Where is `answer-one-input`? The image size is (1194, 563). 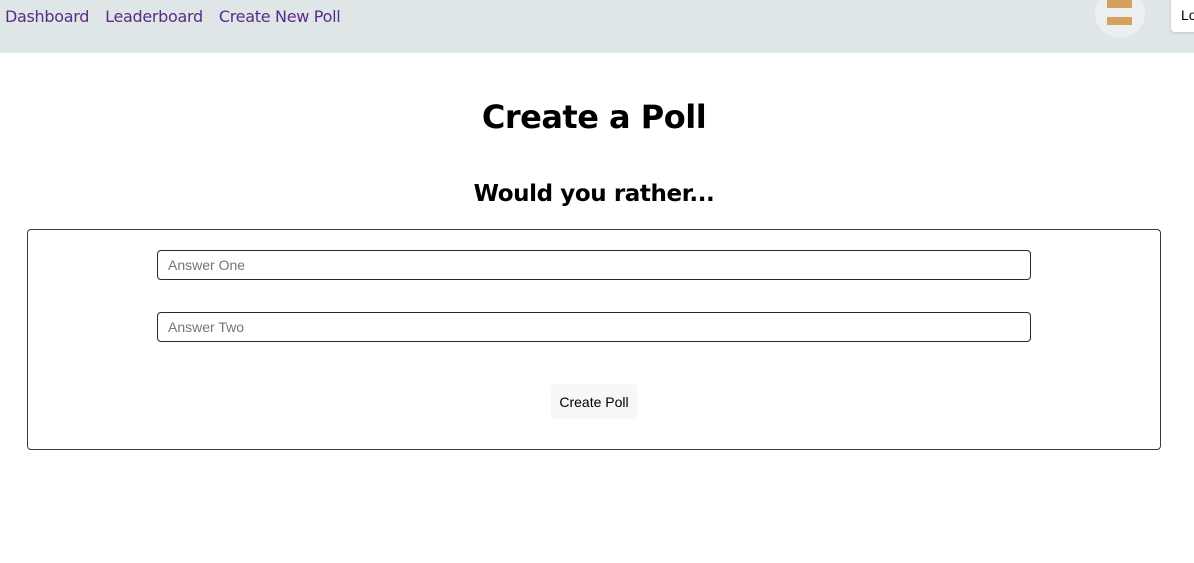 answer-one-input is located at coordinates (594, 265).